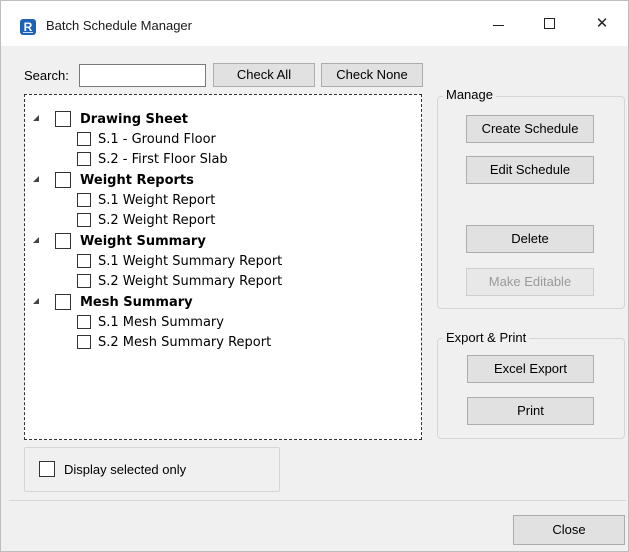 The image size is (629, 552). What do you see at coordinates (134, 119) in the screenshot?
I see `group-label: Drawing Sheet` at bounding box center [134, 119].